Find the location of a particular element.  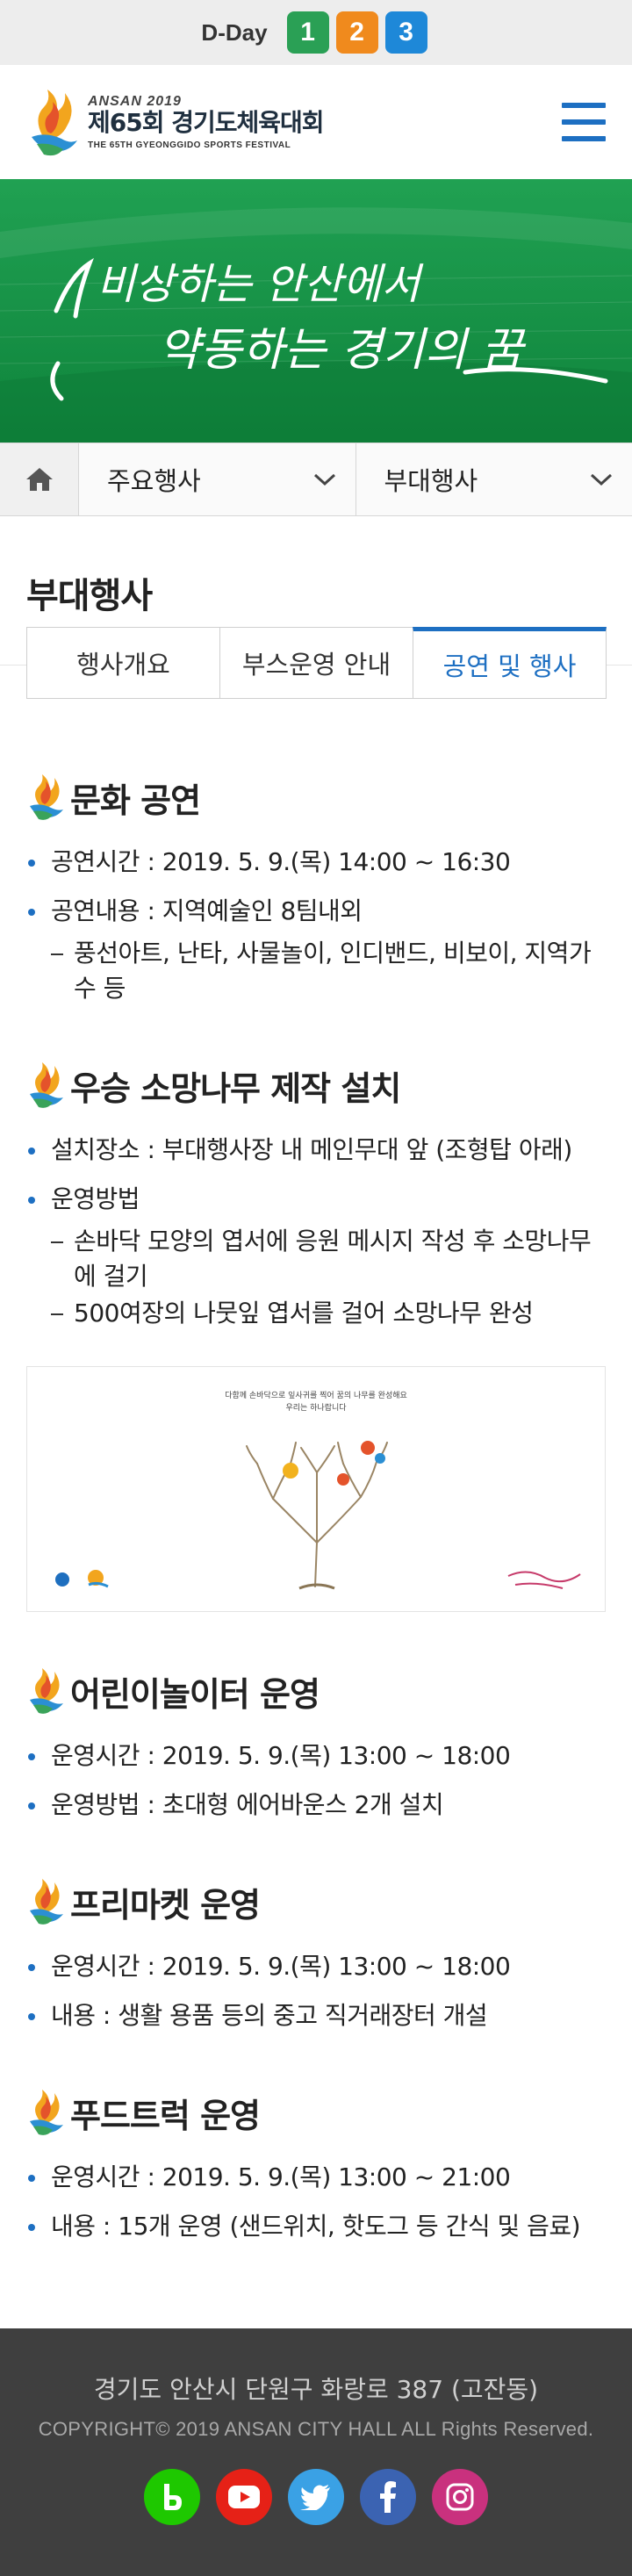

wish-tree-image: 다함께 손바닥으로 잎사귀를 찍어 꿈의 나무를 완성해요 우리는 하나랍니다 is located at coordinates (316, 1489).